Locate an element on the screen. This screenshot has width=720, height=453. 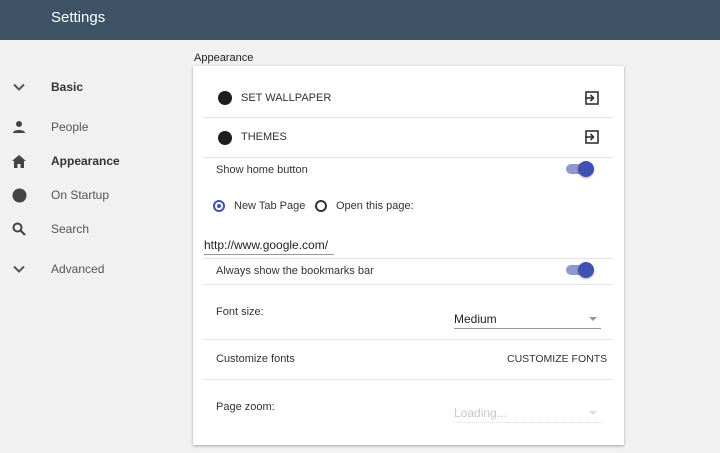
home-icon is located at coordinates (19, 161).